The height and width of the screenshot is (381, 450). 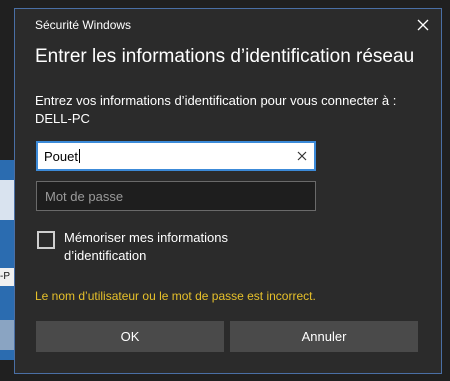 I want to click on ok-button: OK, so click(x=130, y=336).